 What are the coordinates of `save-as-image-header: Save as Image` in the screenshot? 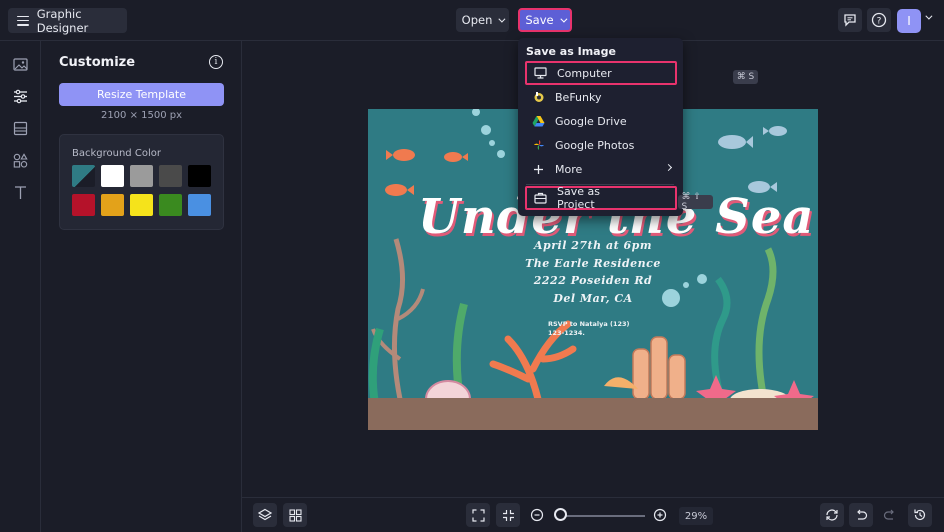 It's located at (571, 51).